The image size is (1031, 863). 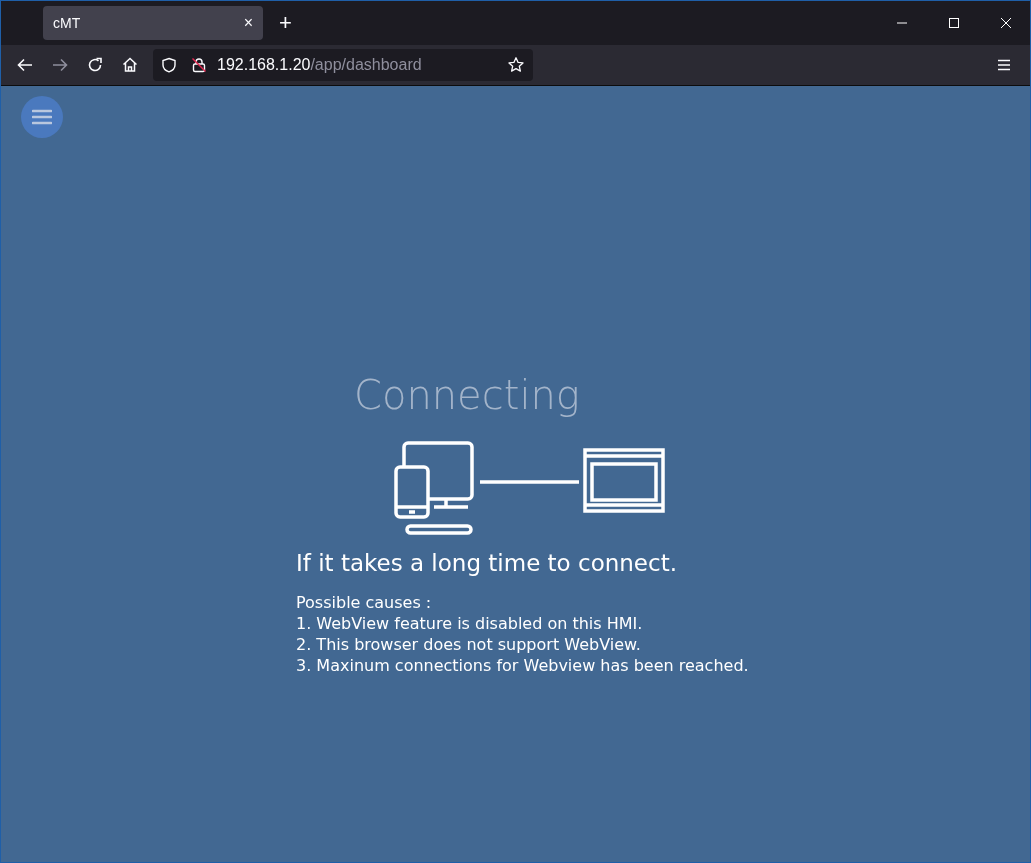 What do you see at coordinates (199, 65) in the screenshot?
I see `insecure-lock-icon` at bounding box center [199, 65].